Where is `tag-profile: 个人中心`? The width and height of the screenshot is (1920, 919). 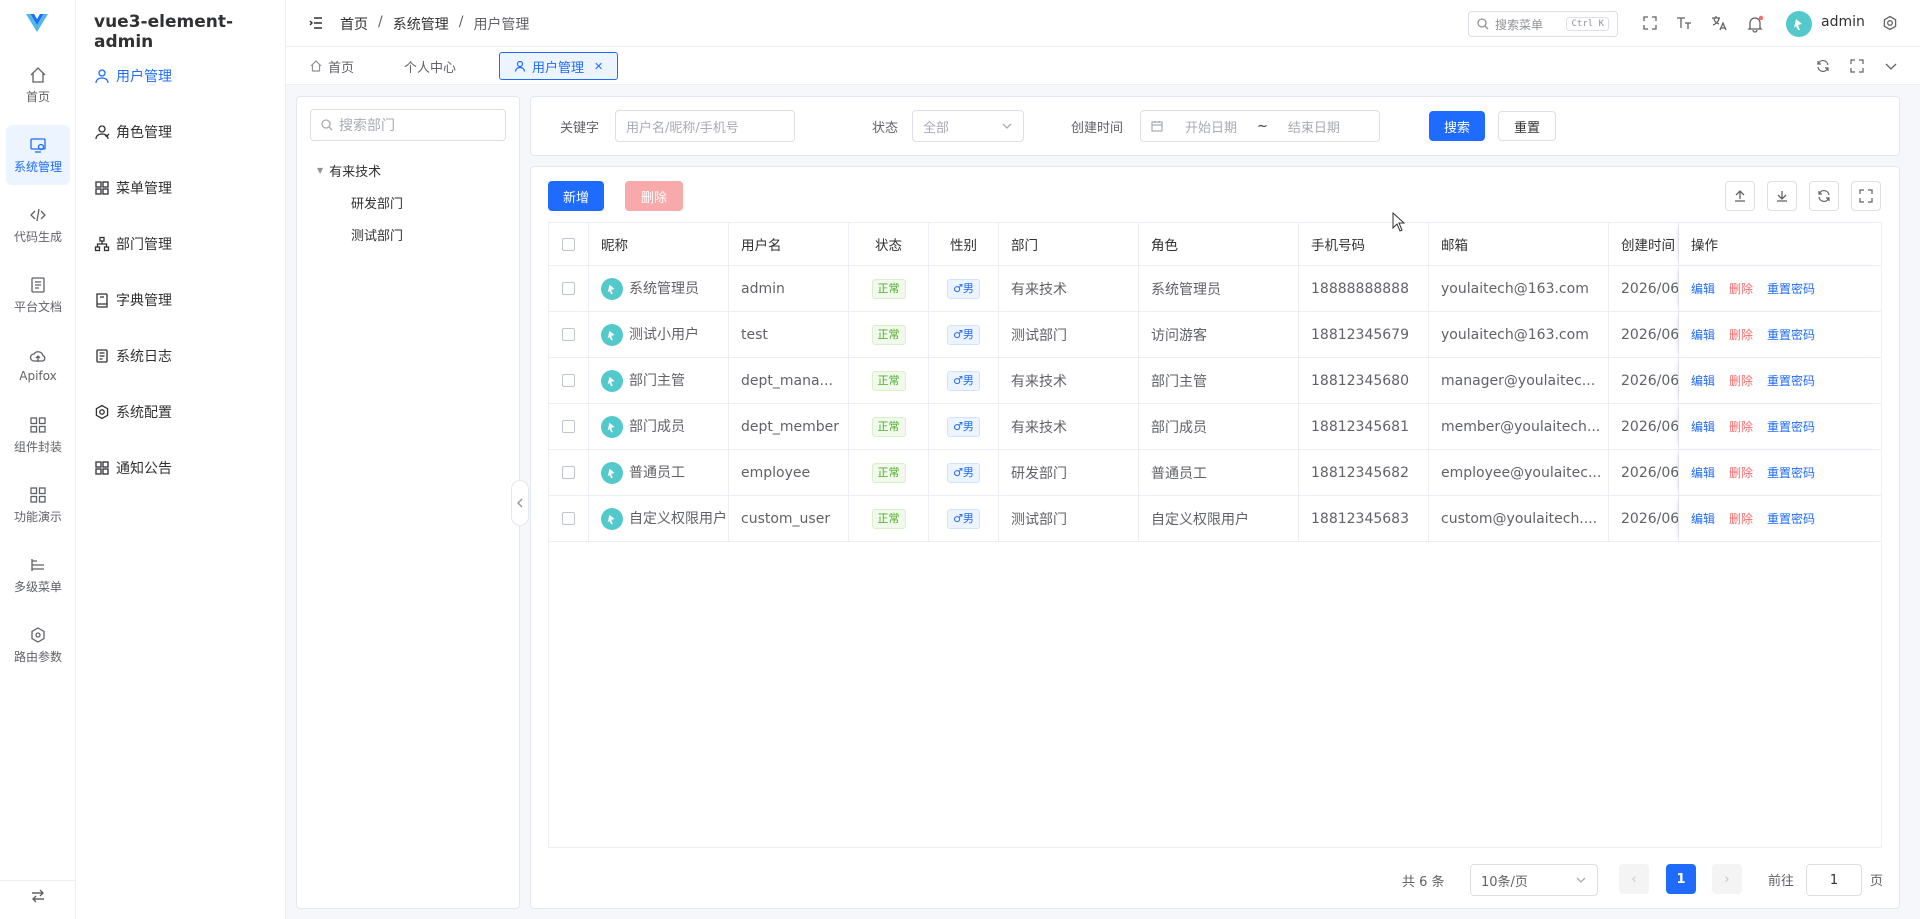 tag-profile: 个人中心 is located at coordinates (430, 66).